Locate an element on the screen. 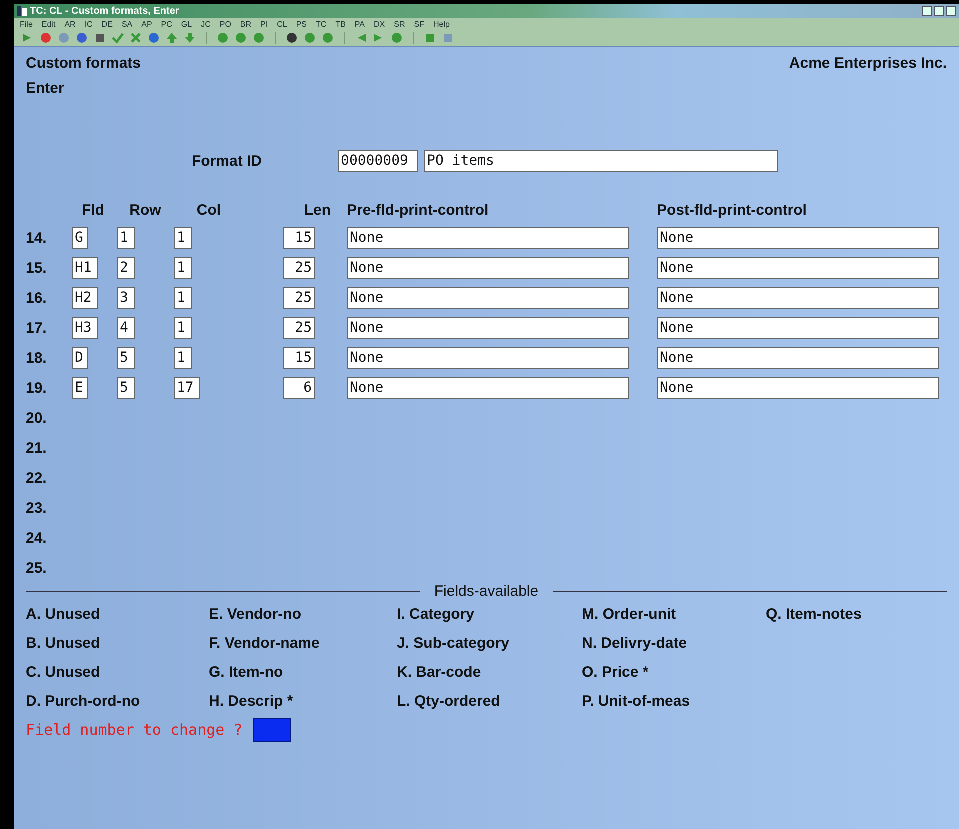  line-number: 20. is located at coordinates (37, 418).